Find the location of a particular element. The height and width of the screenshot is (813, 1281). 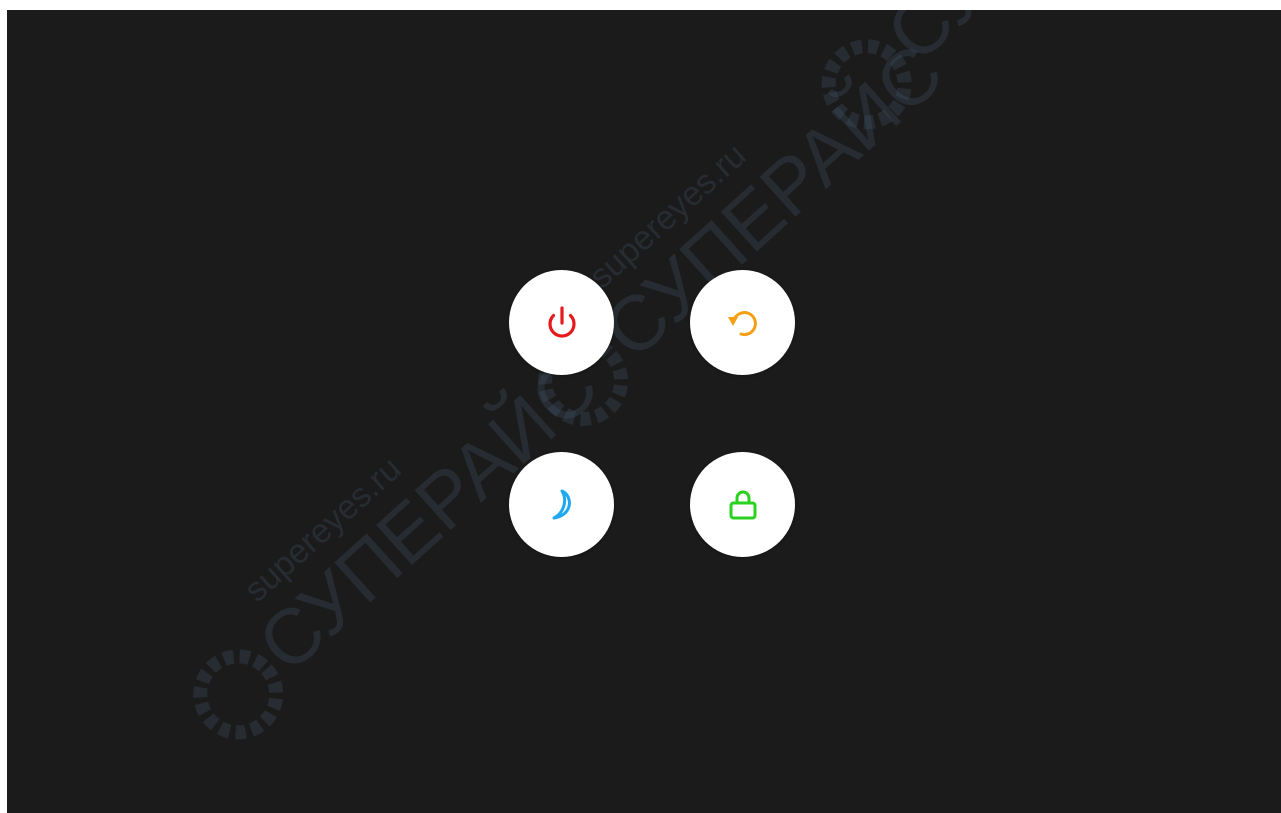

sleep-button is located at coordinates (561, 504).